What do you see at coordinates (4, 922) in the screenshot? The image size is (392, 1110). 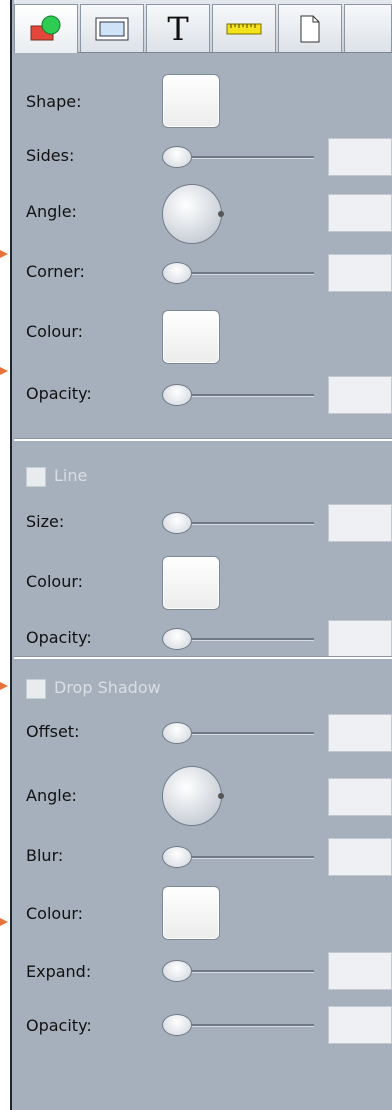 I see `expand-marker` at bounding box center [4, 922].